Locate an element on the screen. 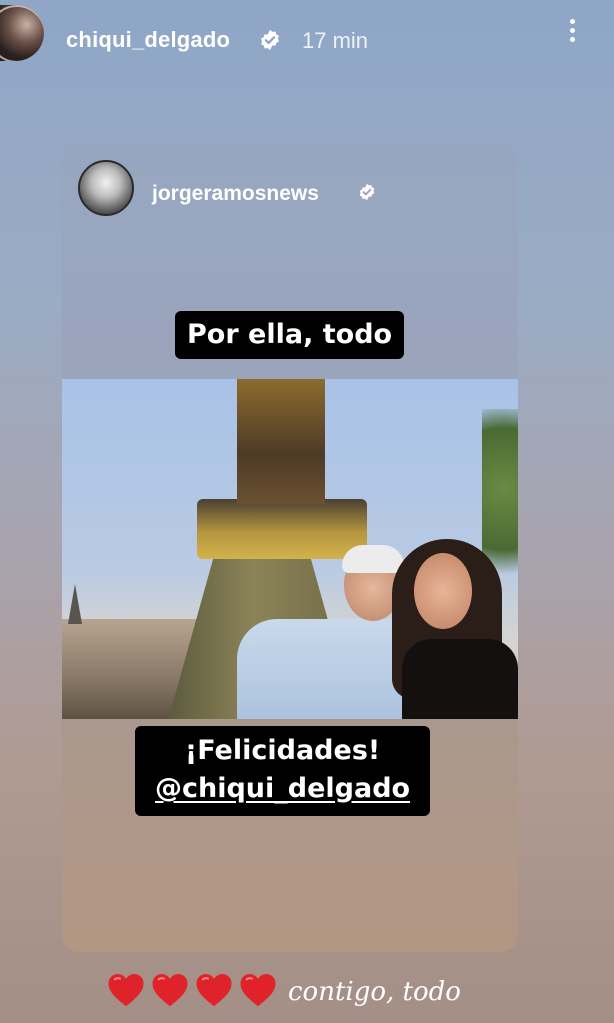 The height and width of the screenshot is (1023, 614). story-header: chiqui_delgado 17 min is located at coordinates (307, 41).